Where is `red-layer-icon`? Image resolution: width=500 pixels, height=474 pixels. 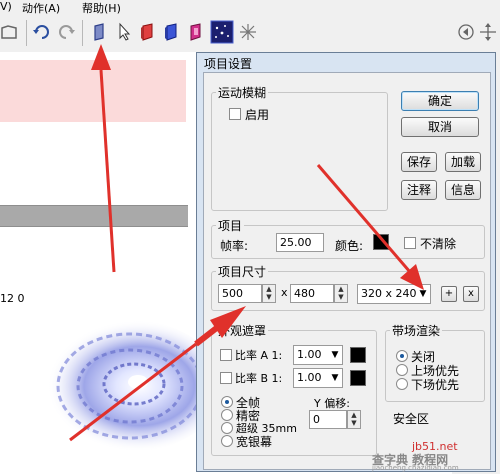 red-layer-icon is located at coordinates (148, 32).